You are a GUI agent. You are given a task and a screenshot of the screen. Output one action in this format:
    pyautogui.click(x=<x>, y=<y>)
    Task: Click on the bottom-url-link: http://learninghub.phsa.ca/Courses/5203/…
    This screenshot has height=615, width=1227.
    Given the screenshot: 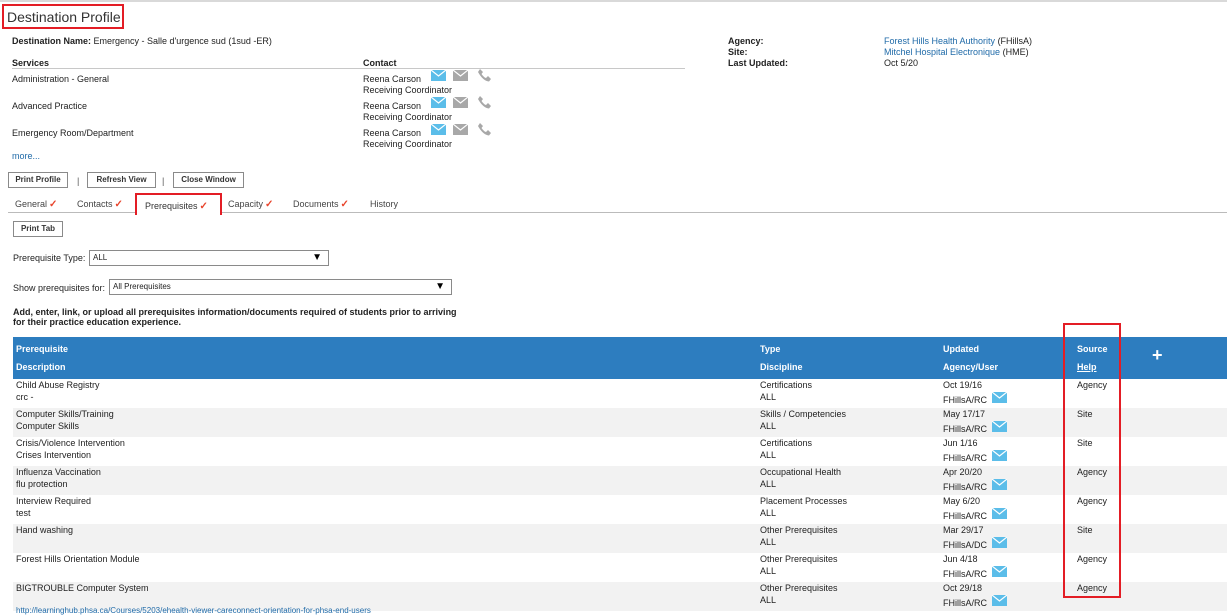 What is the action you would take?
    pyautogui.click(x=193, y=610)
    